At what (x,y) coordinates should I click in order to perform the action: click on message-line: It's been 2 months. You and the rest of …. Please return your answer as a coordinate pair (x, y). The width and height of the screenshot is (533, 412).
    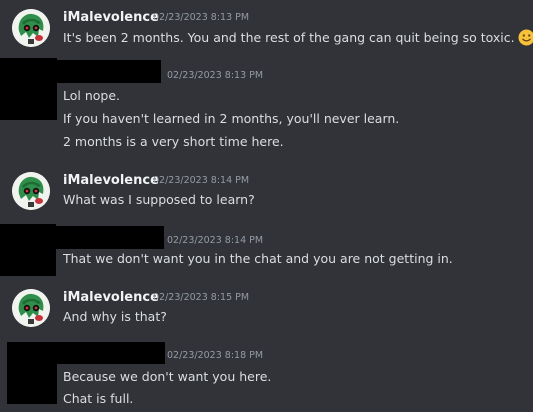
    Looking at the image, I should click on (289, 37).